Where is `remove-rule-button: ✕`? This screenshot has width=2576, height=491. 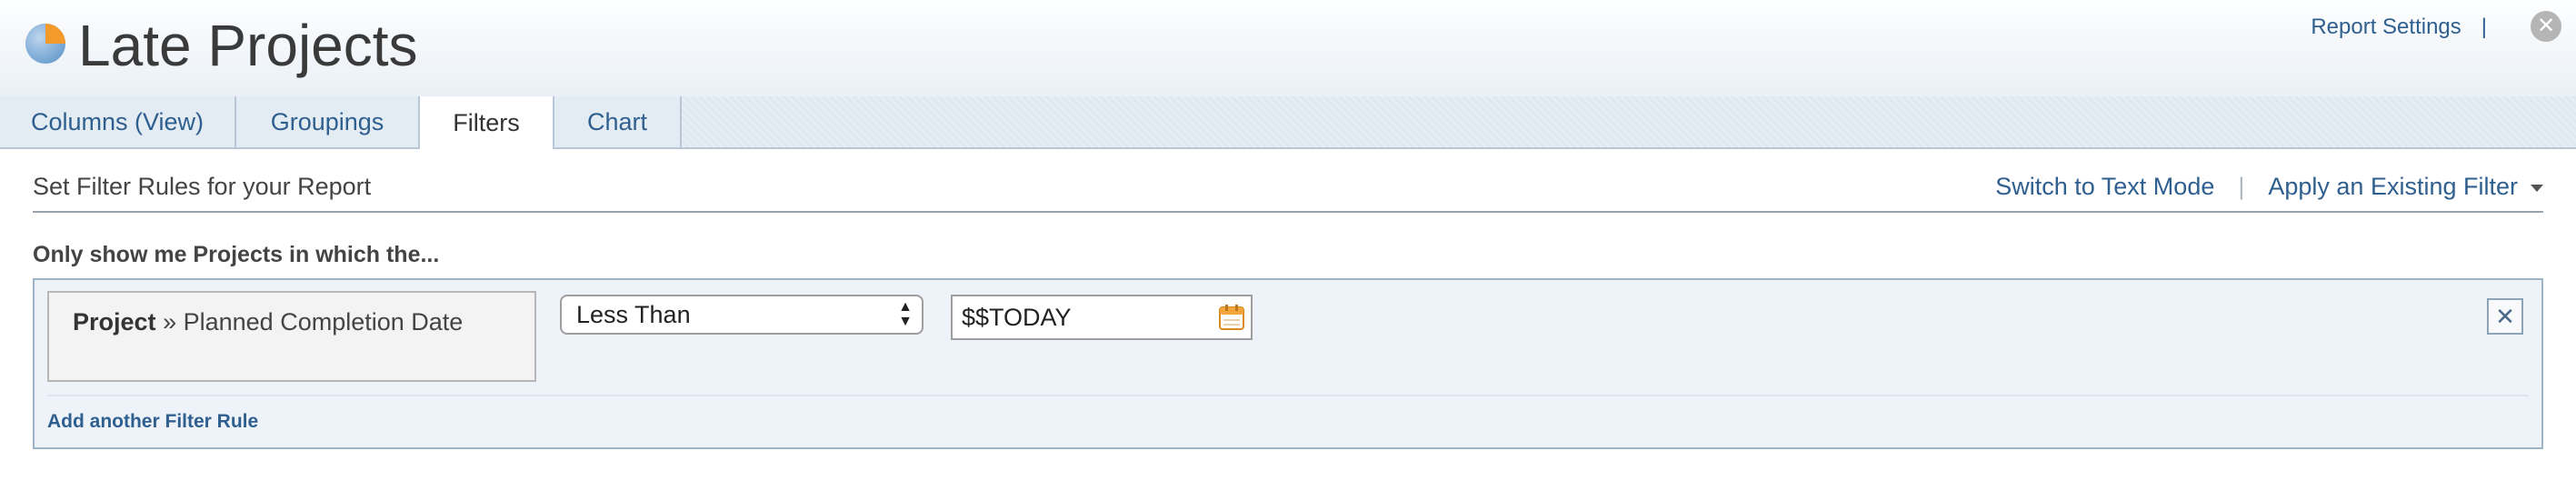
remove-rule-button: ✕ is located at coordinates (2505, 316).